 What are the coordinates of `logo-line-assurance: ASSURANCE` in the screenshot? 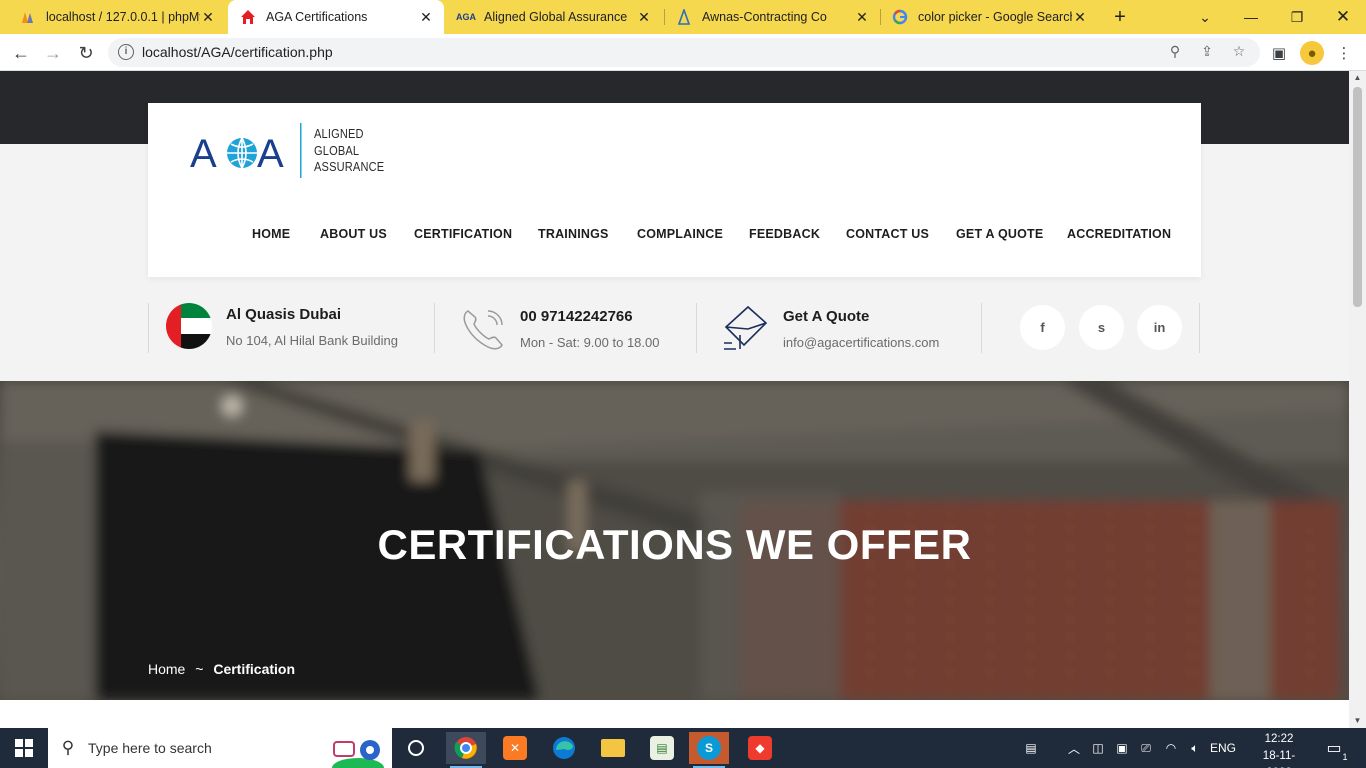 It's located at (349, 166).